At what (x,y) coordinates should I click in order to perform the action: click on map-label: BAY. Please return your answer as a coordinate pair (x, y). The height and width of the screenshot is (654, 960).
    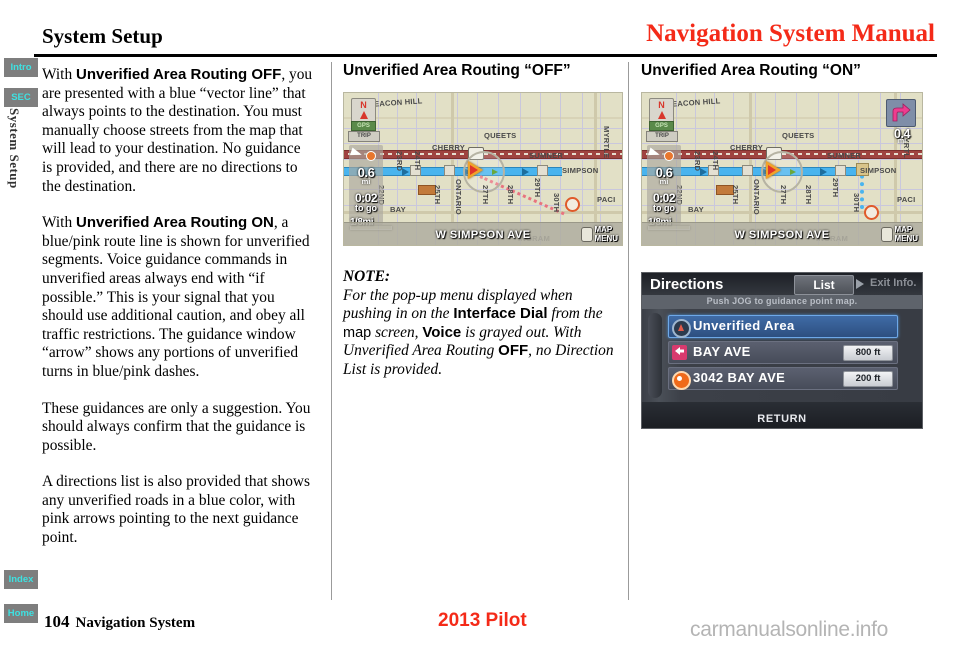
    Looking at the image, I should click on (696, 209).